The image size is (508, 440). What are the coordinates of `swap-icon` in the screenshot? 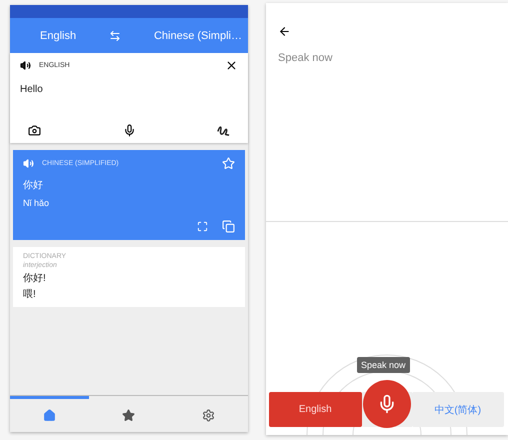 It's located at (115, 36).